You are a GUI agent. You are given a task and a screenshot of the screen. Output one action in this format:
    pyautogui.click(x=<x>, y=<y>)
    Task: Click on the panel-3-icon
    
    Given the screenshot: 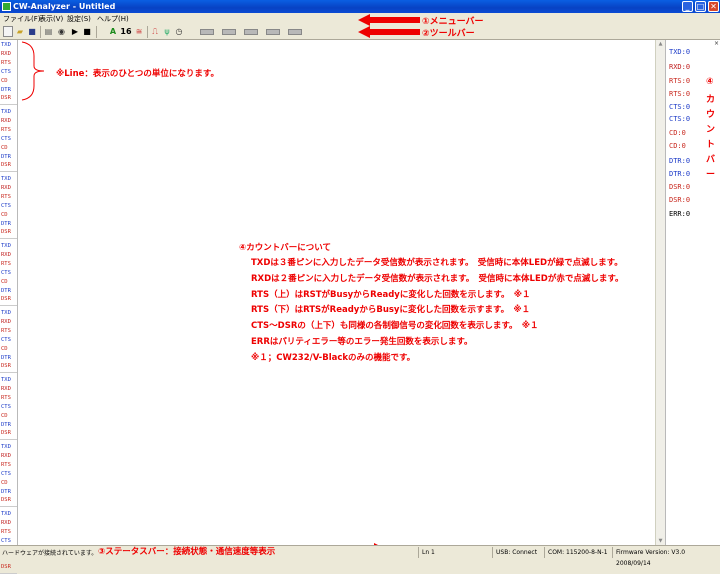 What is the action you would take?
    pyautogui.click(x=251, y=32)
    